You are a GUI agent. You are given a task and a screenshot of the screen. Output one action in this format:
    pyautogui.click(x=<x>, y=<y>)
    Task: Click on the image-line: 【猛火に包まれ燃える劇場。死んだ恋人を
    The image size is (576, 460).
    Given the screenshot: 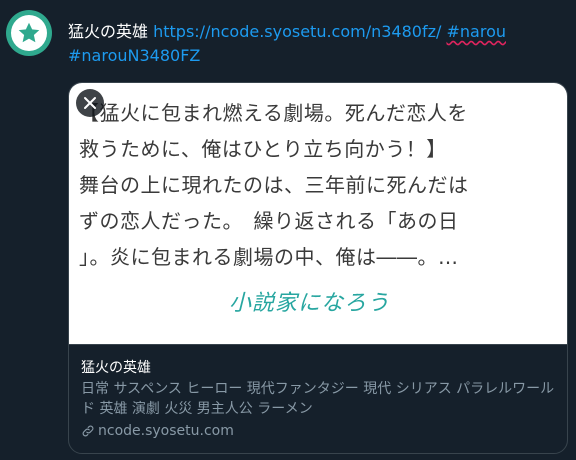 What is the action you would take?
    pyautogui.click(x=273, y=113)
    